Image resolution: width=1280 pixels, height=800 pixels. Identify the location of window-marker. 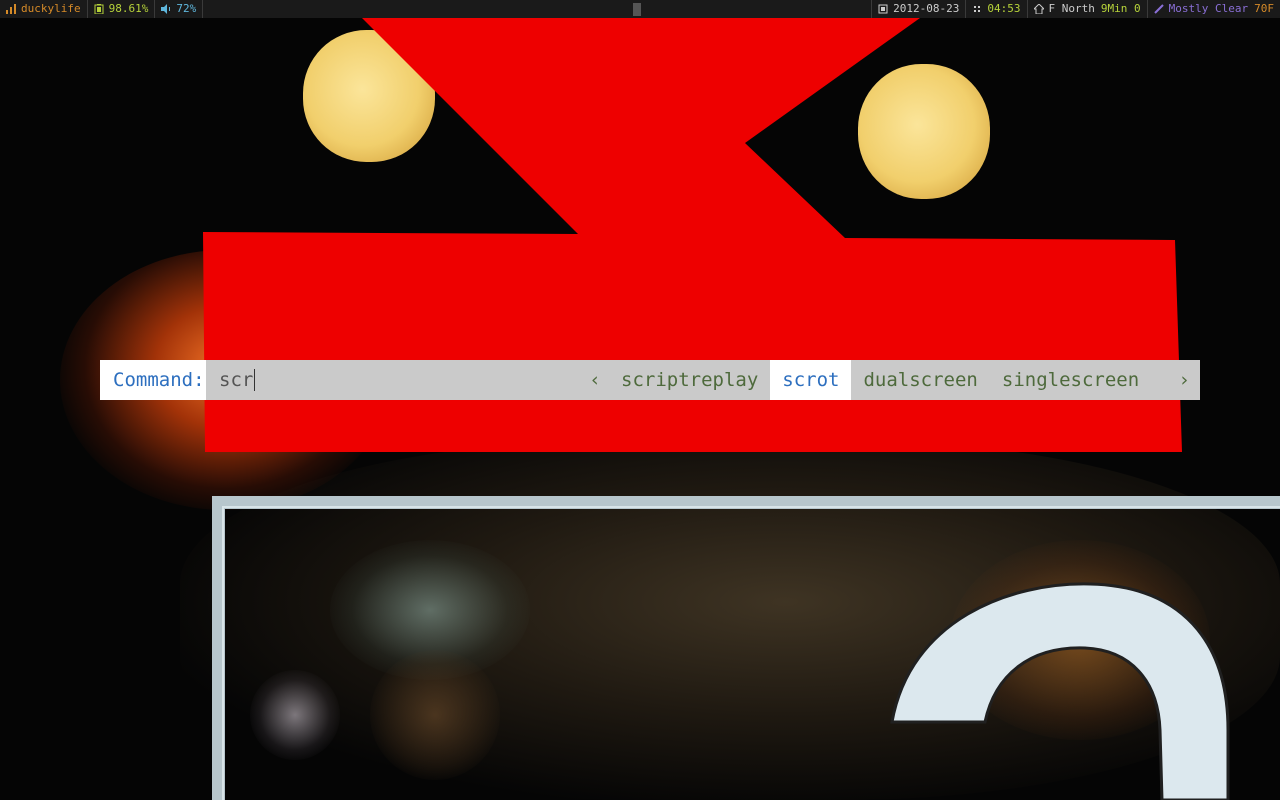
(637, 9).